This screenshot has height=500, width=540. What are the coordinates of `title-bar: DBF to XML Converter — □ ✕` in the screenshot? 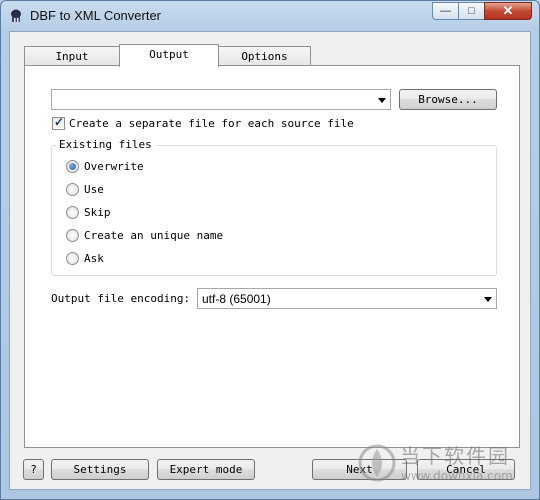 It's located at (270, 16).